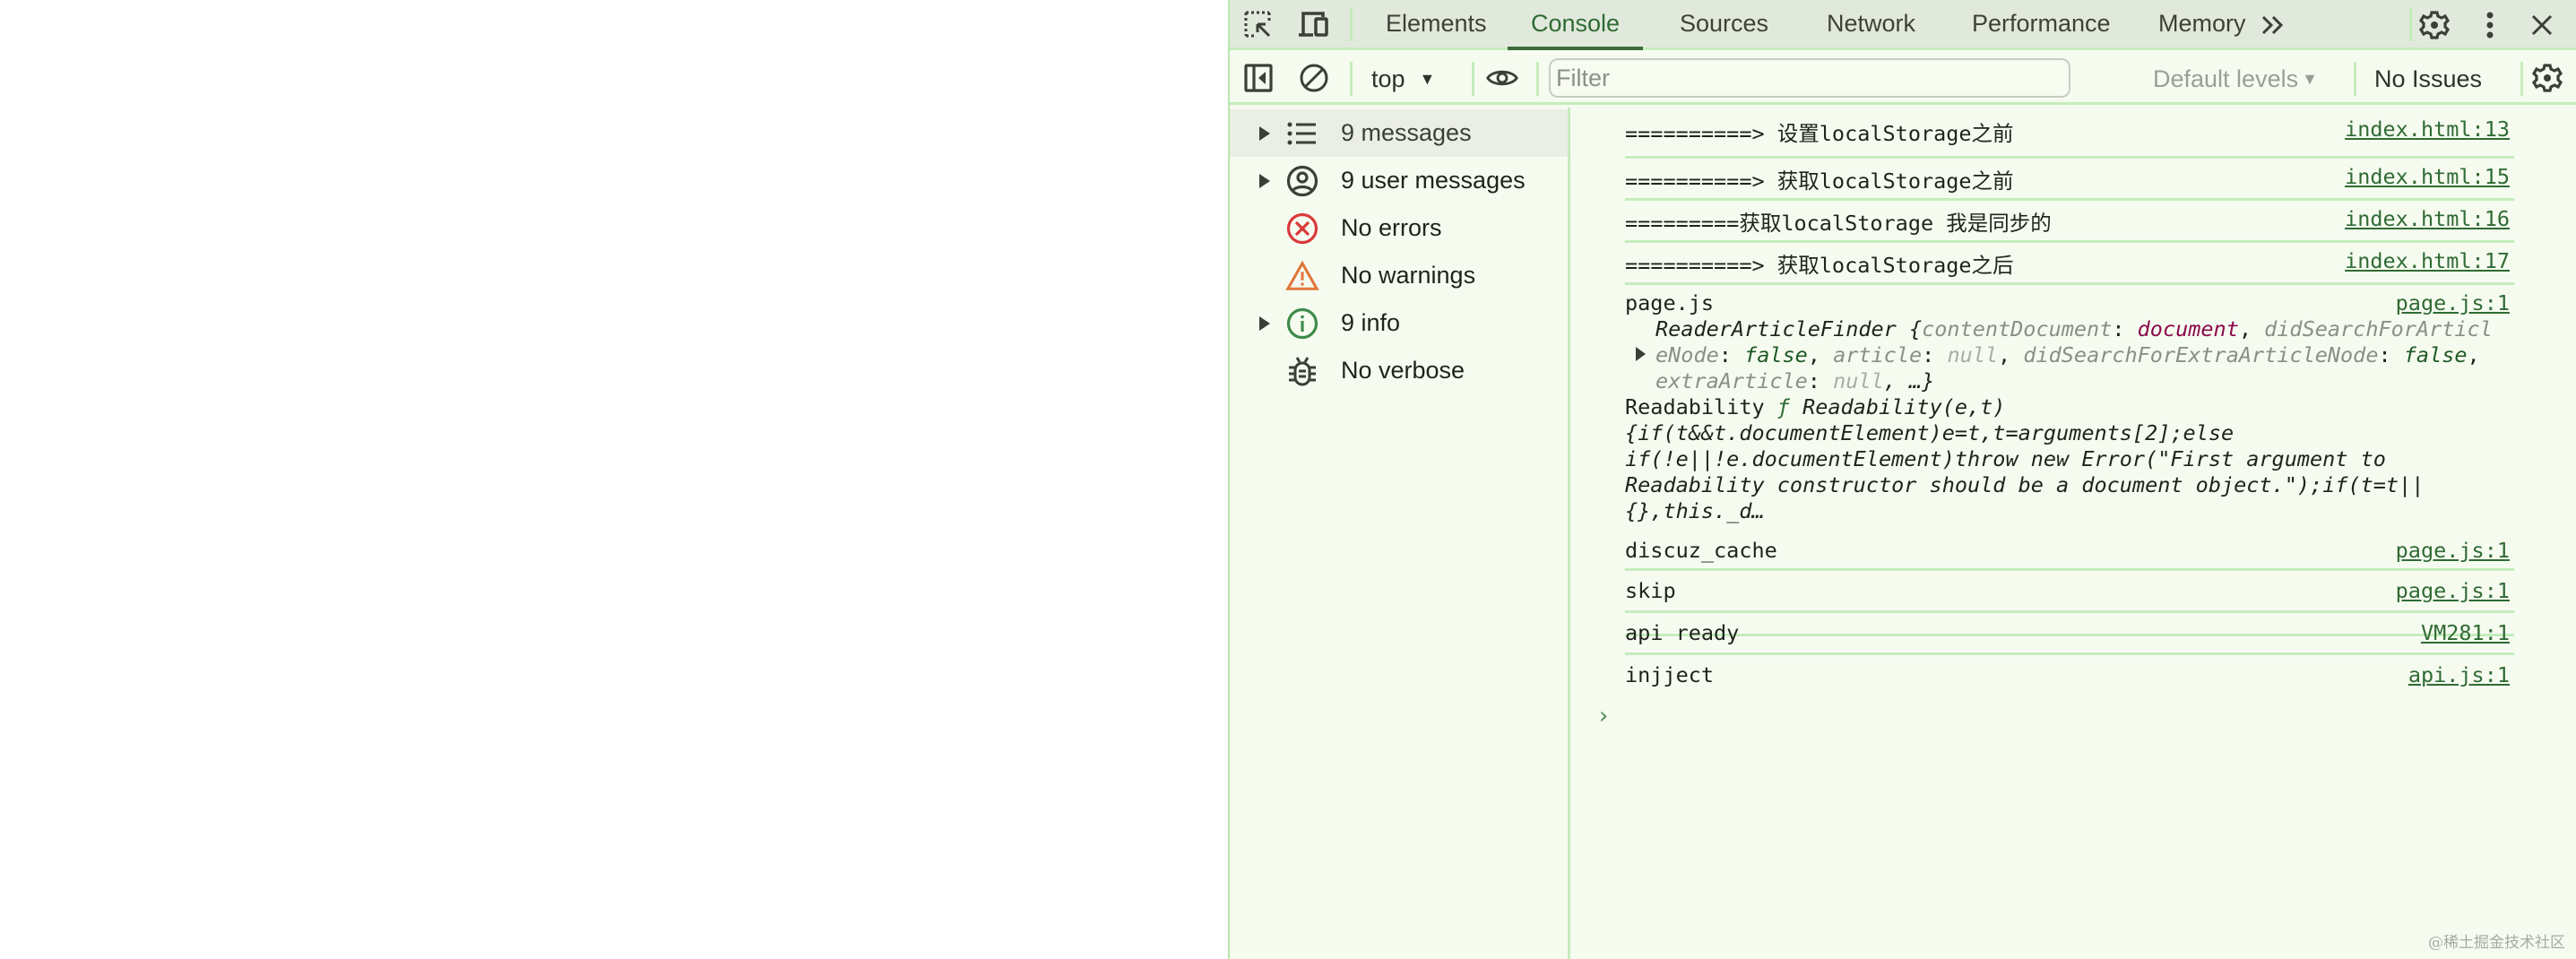 Image resolution: width=2576 pixels, height=959 pixels. What do you see at coordinates (1302, 181) in the screenshot?
I see `user-circle-icon` at bounding box center [1302, 181].